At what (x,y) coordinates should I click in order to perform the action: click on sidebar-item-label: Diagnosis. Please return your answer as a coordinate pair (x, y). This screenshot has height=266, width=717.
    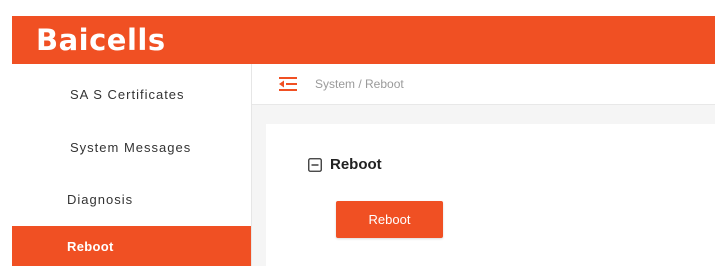
    Looking at the image, I should click on (100, 199).